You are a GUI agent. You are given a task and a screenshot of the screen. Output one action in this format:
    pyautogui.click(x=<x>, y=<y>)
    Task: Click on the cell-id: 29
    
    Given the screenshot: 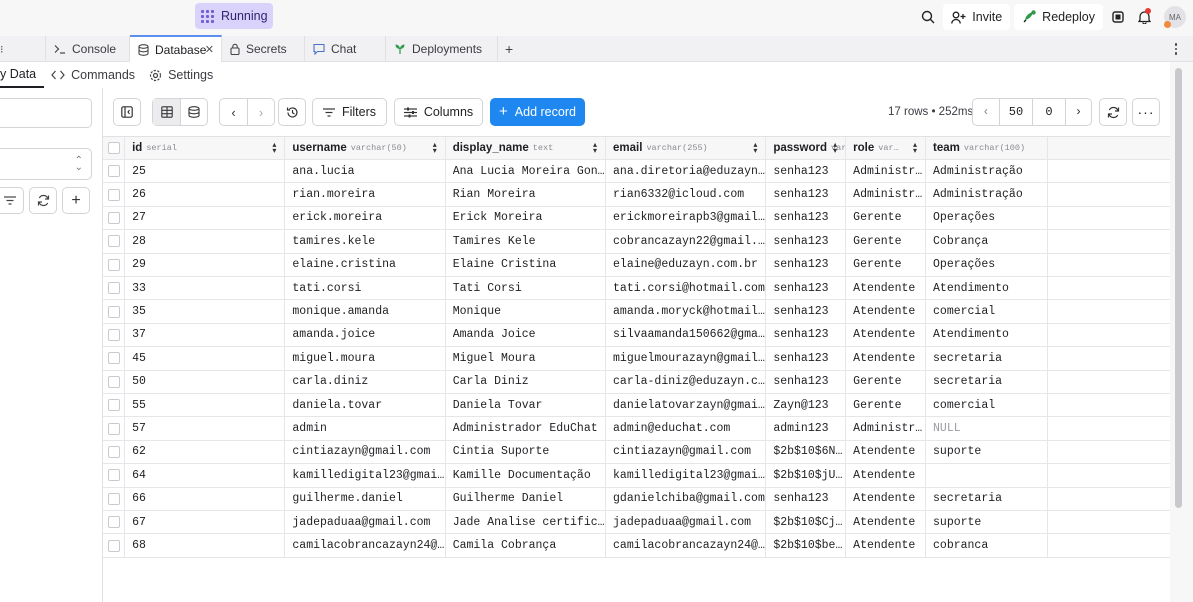 What is the action you would take?
    pyautogui.click(x=205, y=264)
    